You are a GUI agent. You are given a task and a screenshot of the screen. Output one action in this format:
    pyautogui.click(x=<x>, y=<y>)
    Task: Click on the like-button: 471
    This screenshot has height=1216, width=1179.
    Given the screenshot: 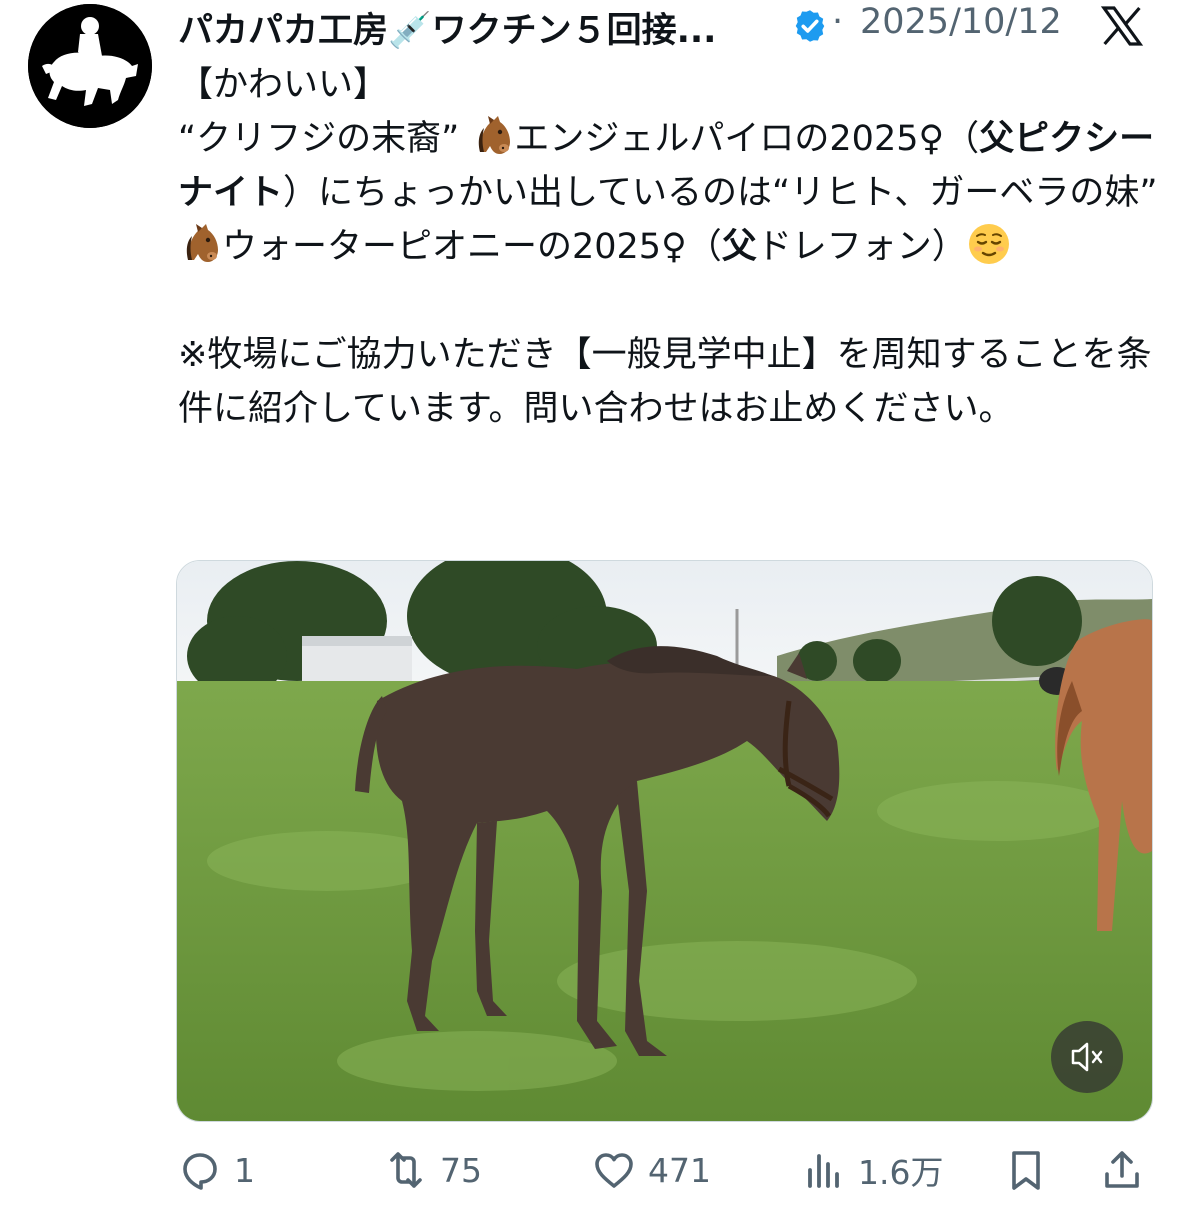 What is the action you would take?
    pyautogui.click(x=650, y=1170)
    